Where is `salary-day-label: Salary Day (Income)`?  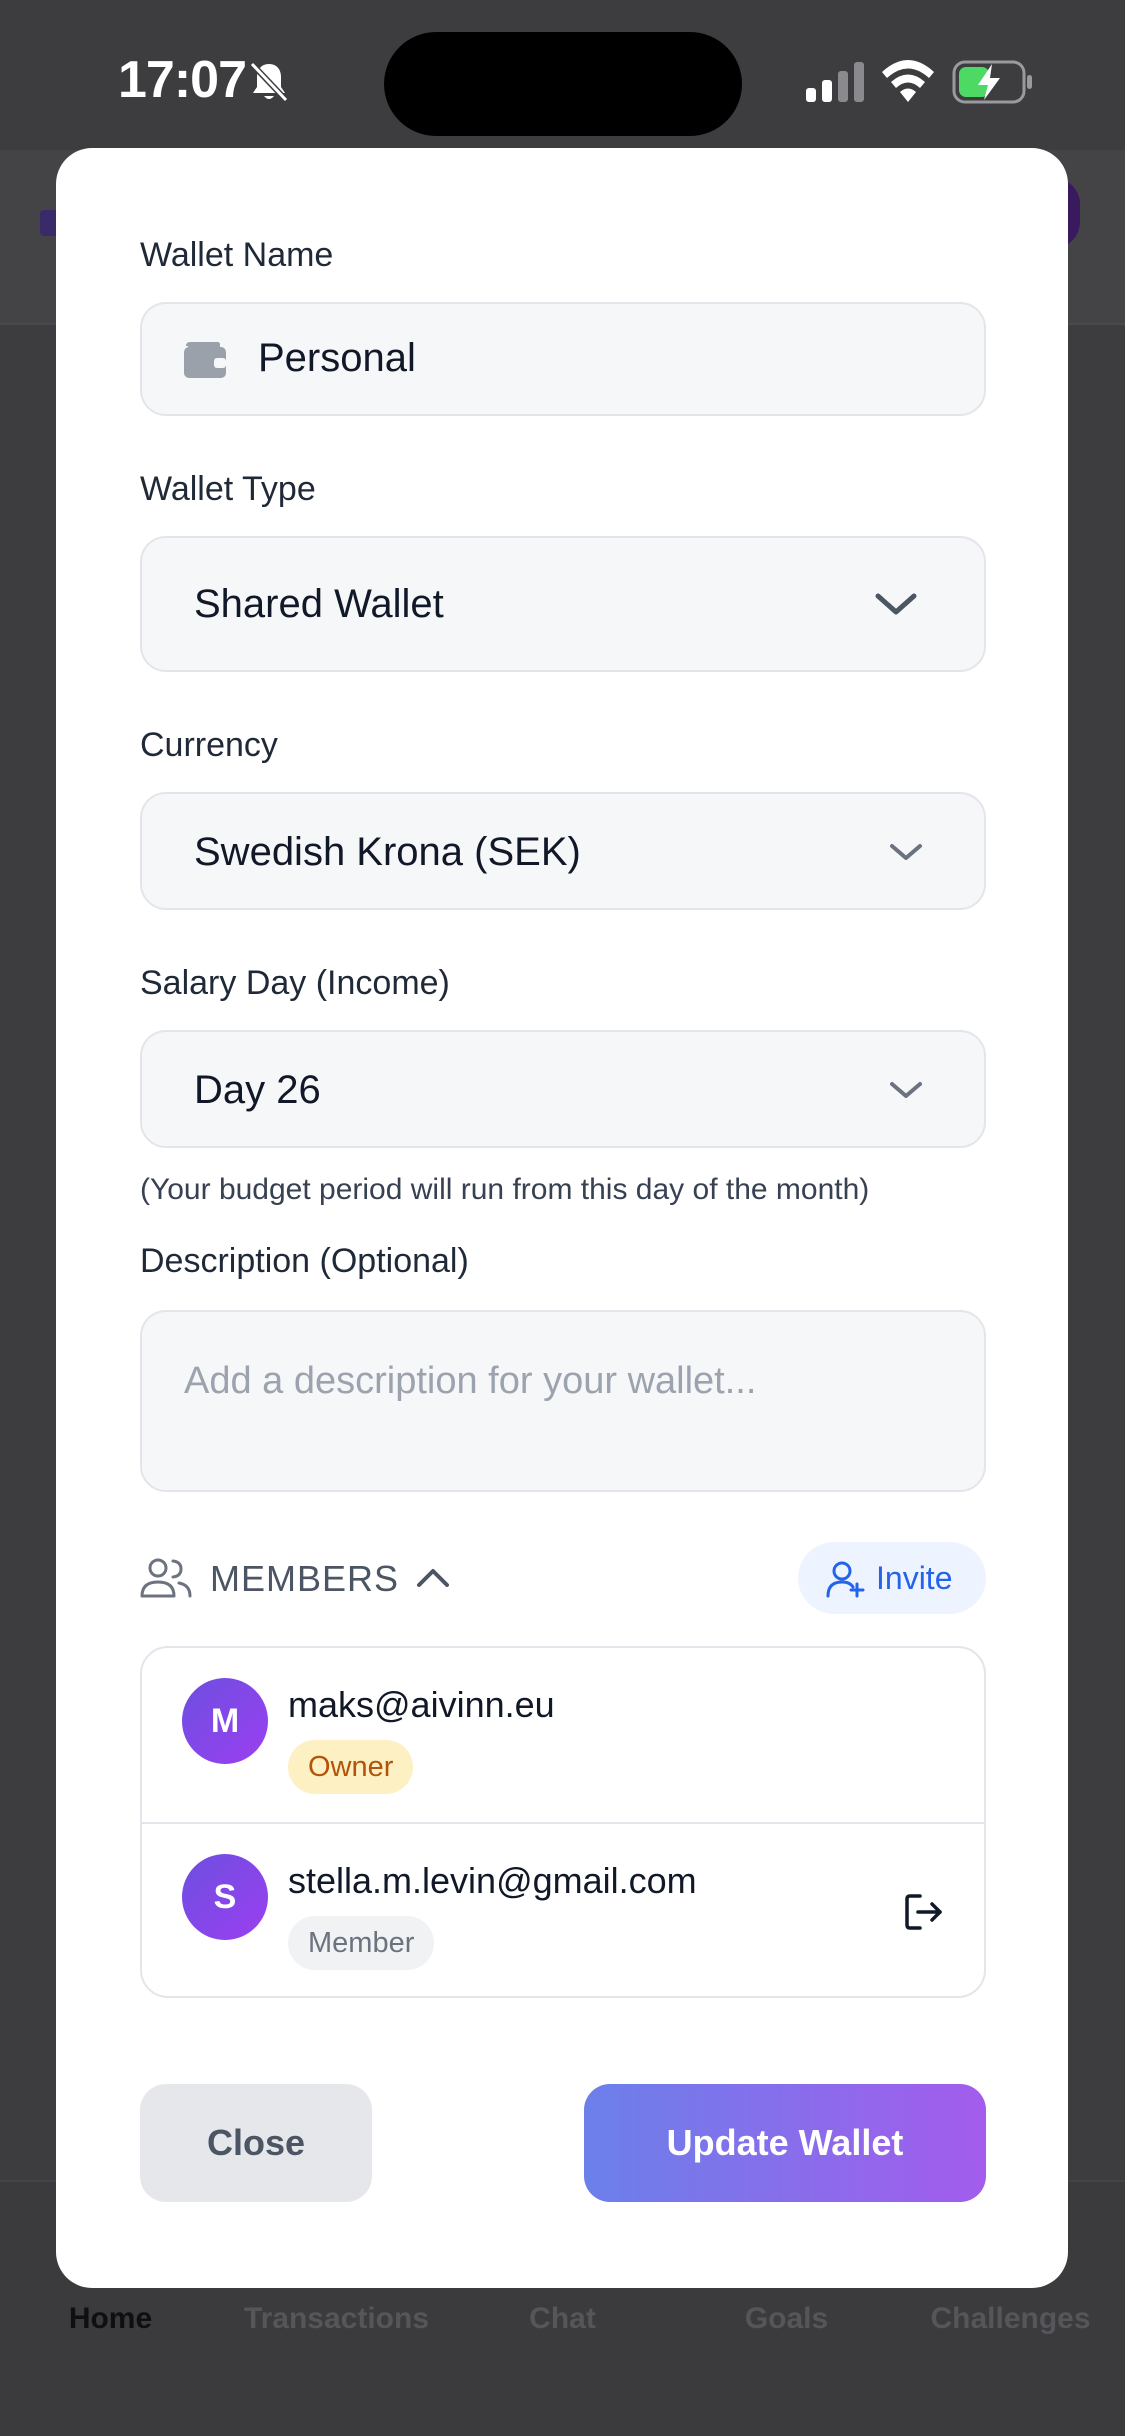 salary-day-label: Salary Day (Income) is located at coordinates (295, 983).